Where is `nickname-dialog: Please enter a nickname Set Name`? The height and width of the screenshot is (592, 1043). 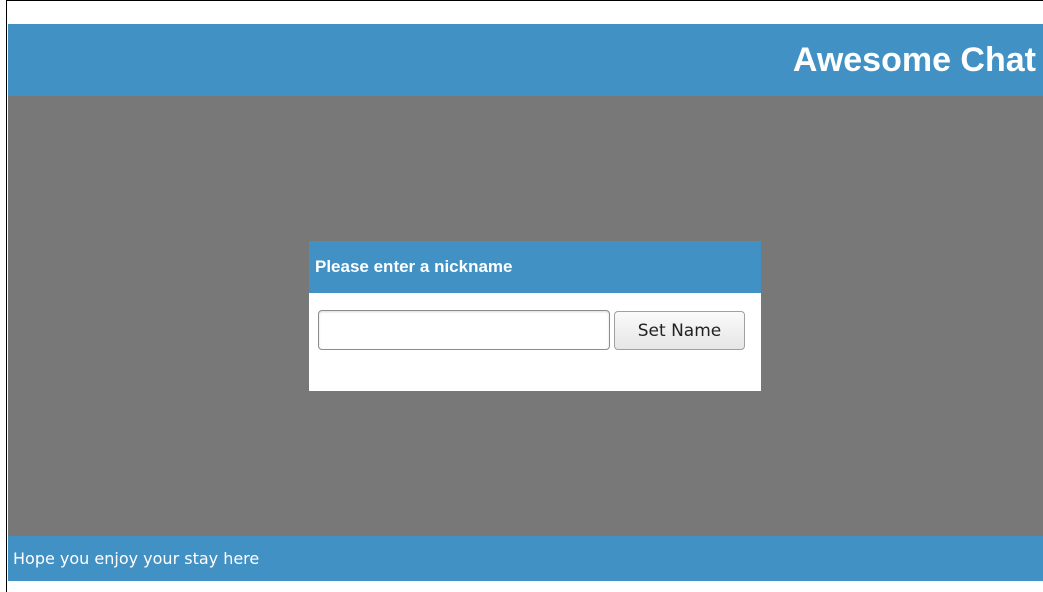 nickname-dialog: Please enter a nickname Set Name is located at coordinates (535, 316).